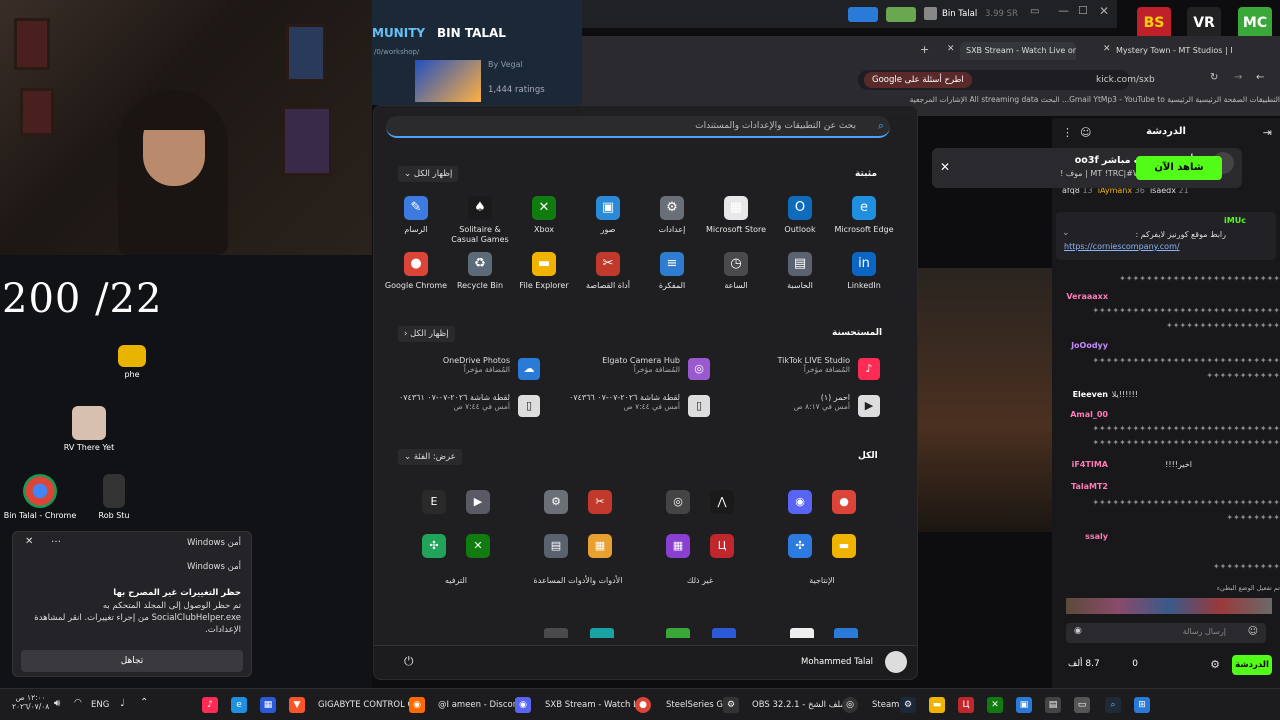 The width and height of the screenshot is (1280, 720). What do you see at coordinates (1171, 51) in the screenshot?
I see `browser-tab: Mystery Town - MT Studios | M` at bounding box center [1171, 51].